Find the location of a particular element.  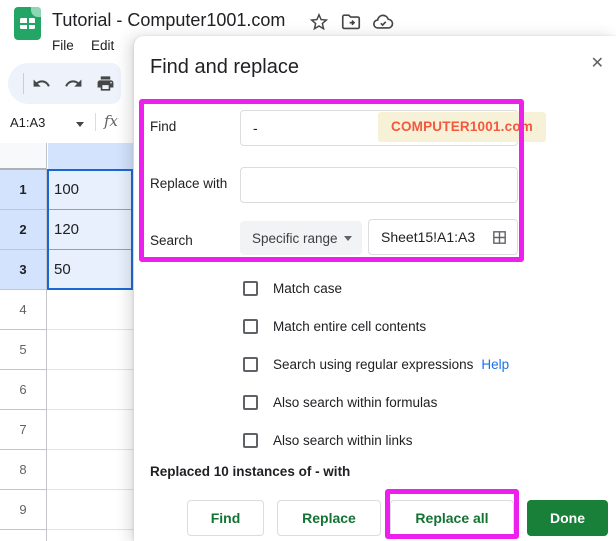

grid-row-2: 2 120 is located at coordinates (66, 230).